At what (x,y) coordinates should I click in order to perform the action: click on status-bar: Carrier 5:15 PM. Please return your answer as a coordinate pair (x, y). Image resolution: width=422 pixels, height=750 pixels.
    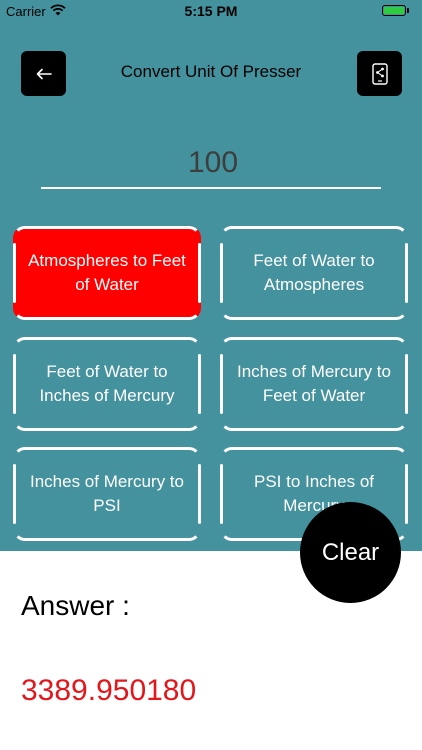
    Looking at the image, I should click on (211, 11).